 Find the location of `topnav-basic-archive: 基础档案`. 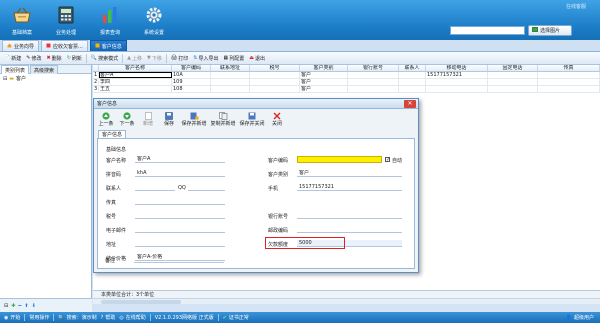

topnav-basic-archive: 基础档案 is located at coordinates (22, 20).